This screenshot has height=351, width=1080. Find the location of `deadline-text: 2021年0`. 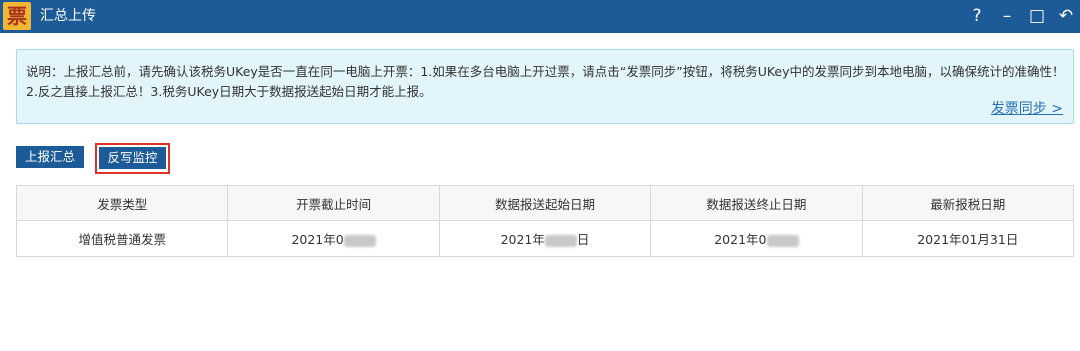

deadline-text: 2021年0 is located at coordinates (317, 239).